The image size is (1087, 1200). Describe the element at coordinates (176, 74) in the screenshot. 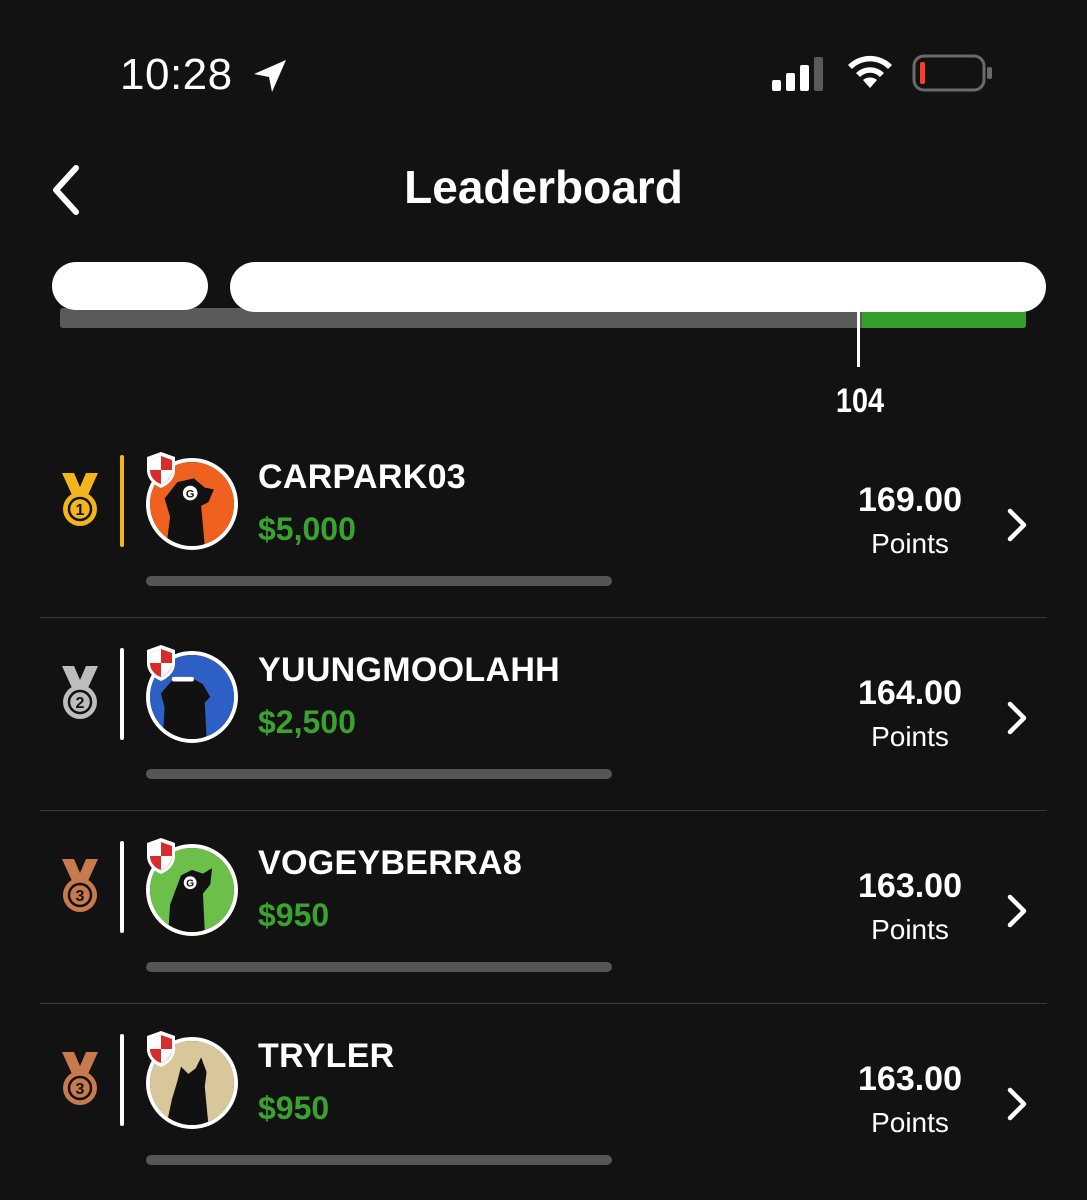

I see `status-time: 10:28` at that location.